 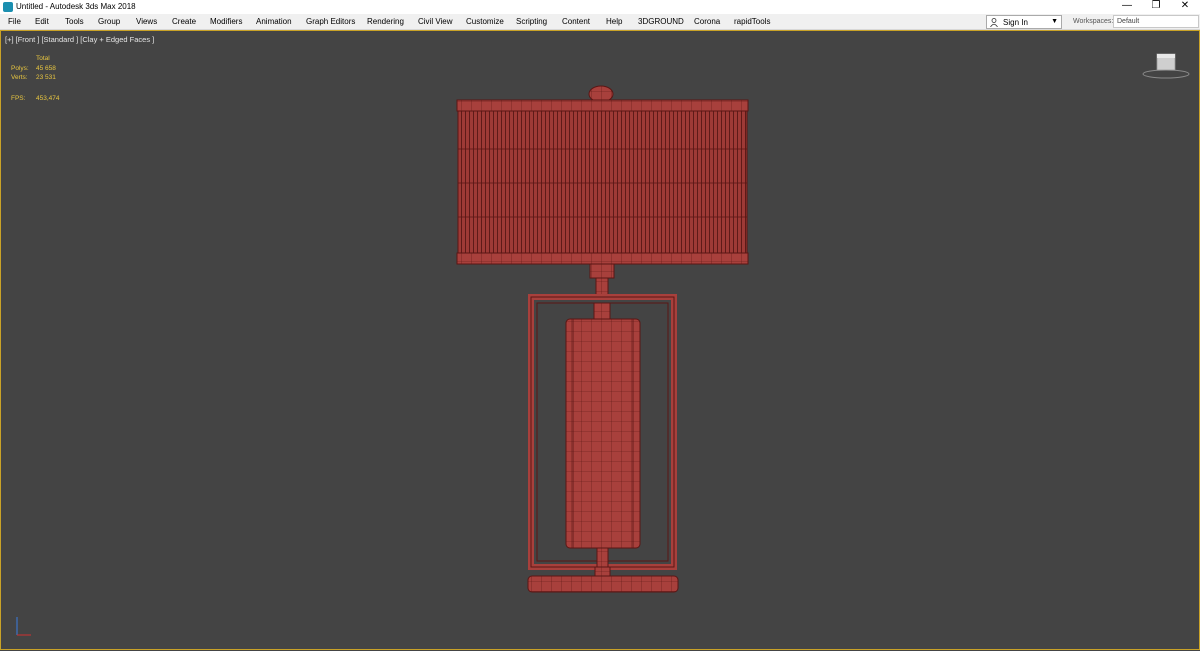 What do you see at coordinates (661, 21) in the screenshot?
I see `menu-3dground: 3DGROUND` at bounding box center [661, 21].